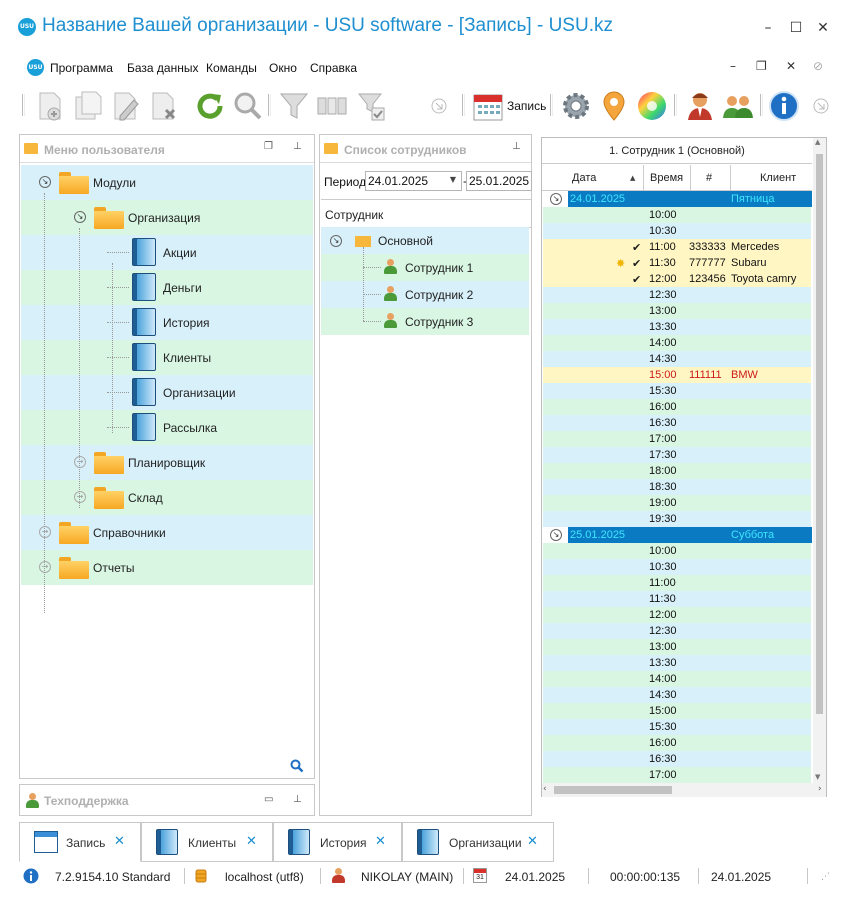  I want to click on tab-3: Организации ✕, so click(478, 842).